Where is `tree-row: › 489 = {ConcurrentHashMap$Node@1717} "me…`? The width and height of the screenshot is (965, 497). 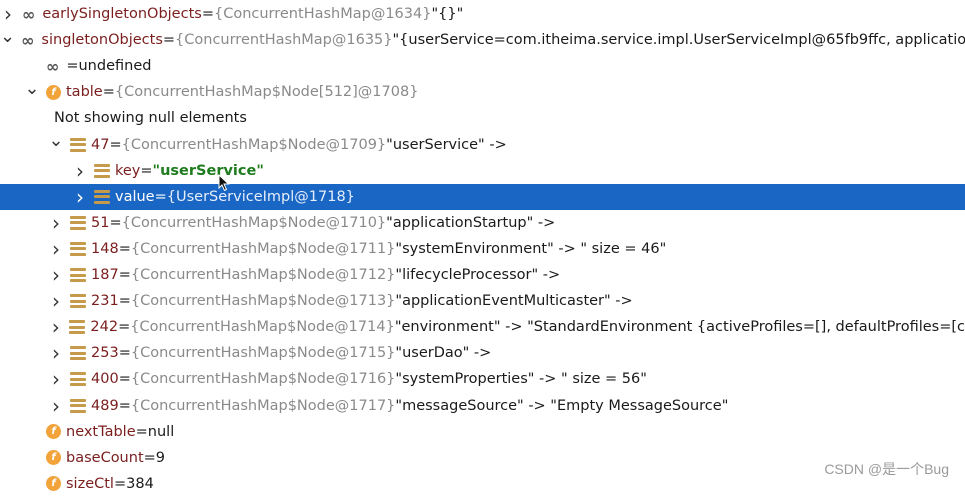
tree-row: › 489 = {ConcurrentHashMap$Node@1717} "me… is located at coordinates (482, 406).